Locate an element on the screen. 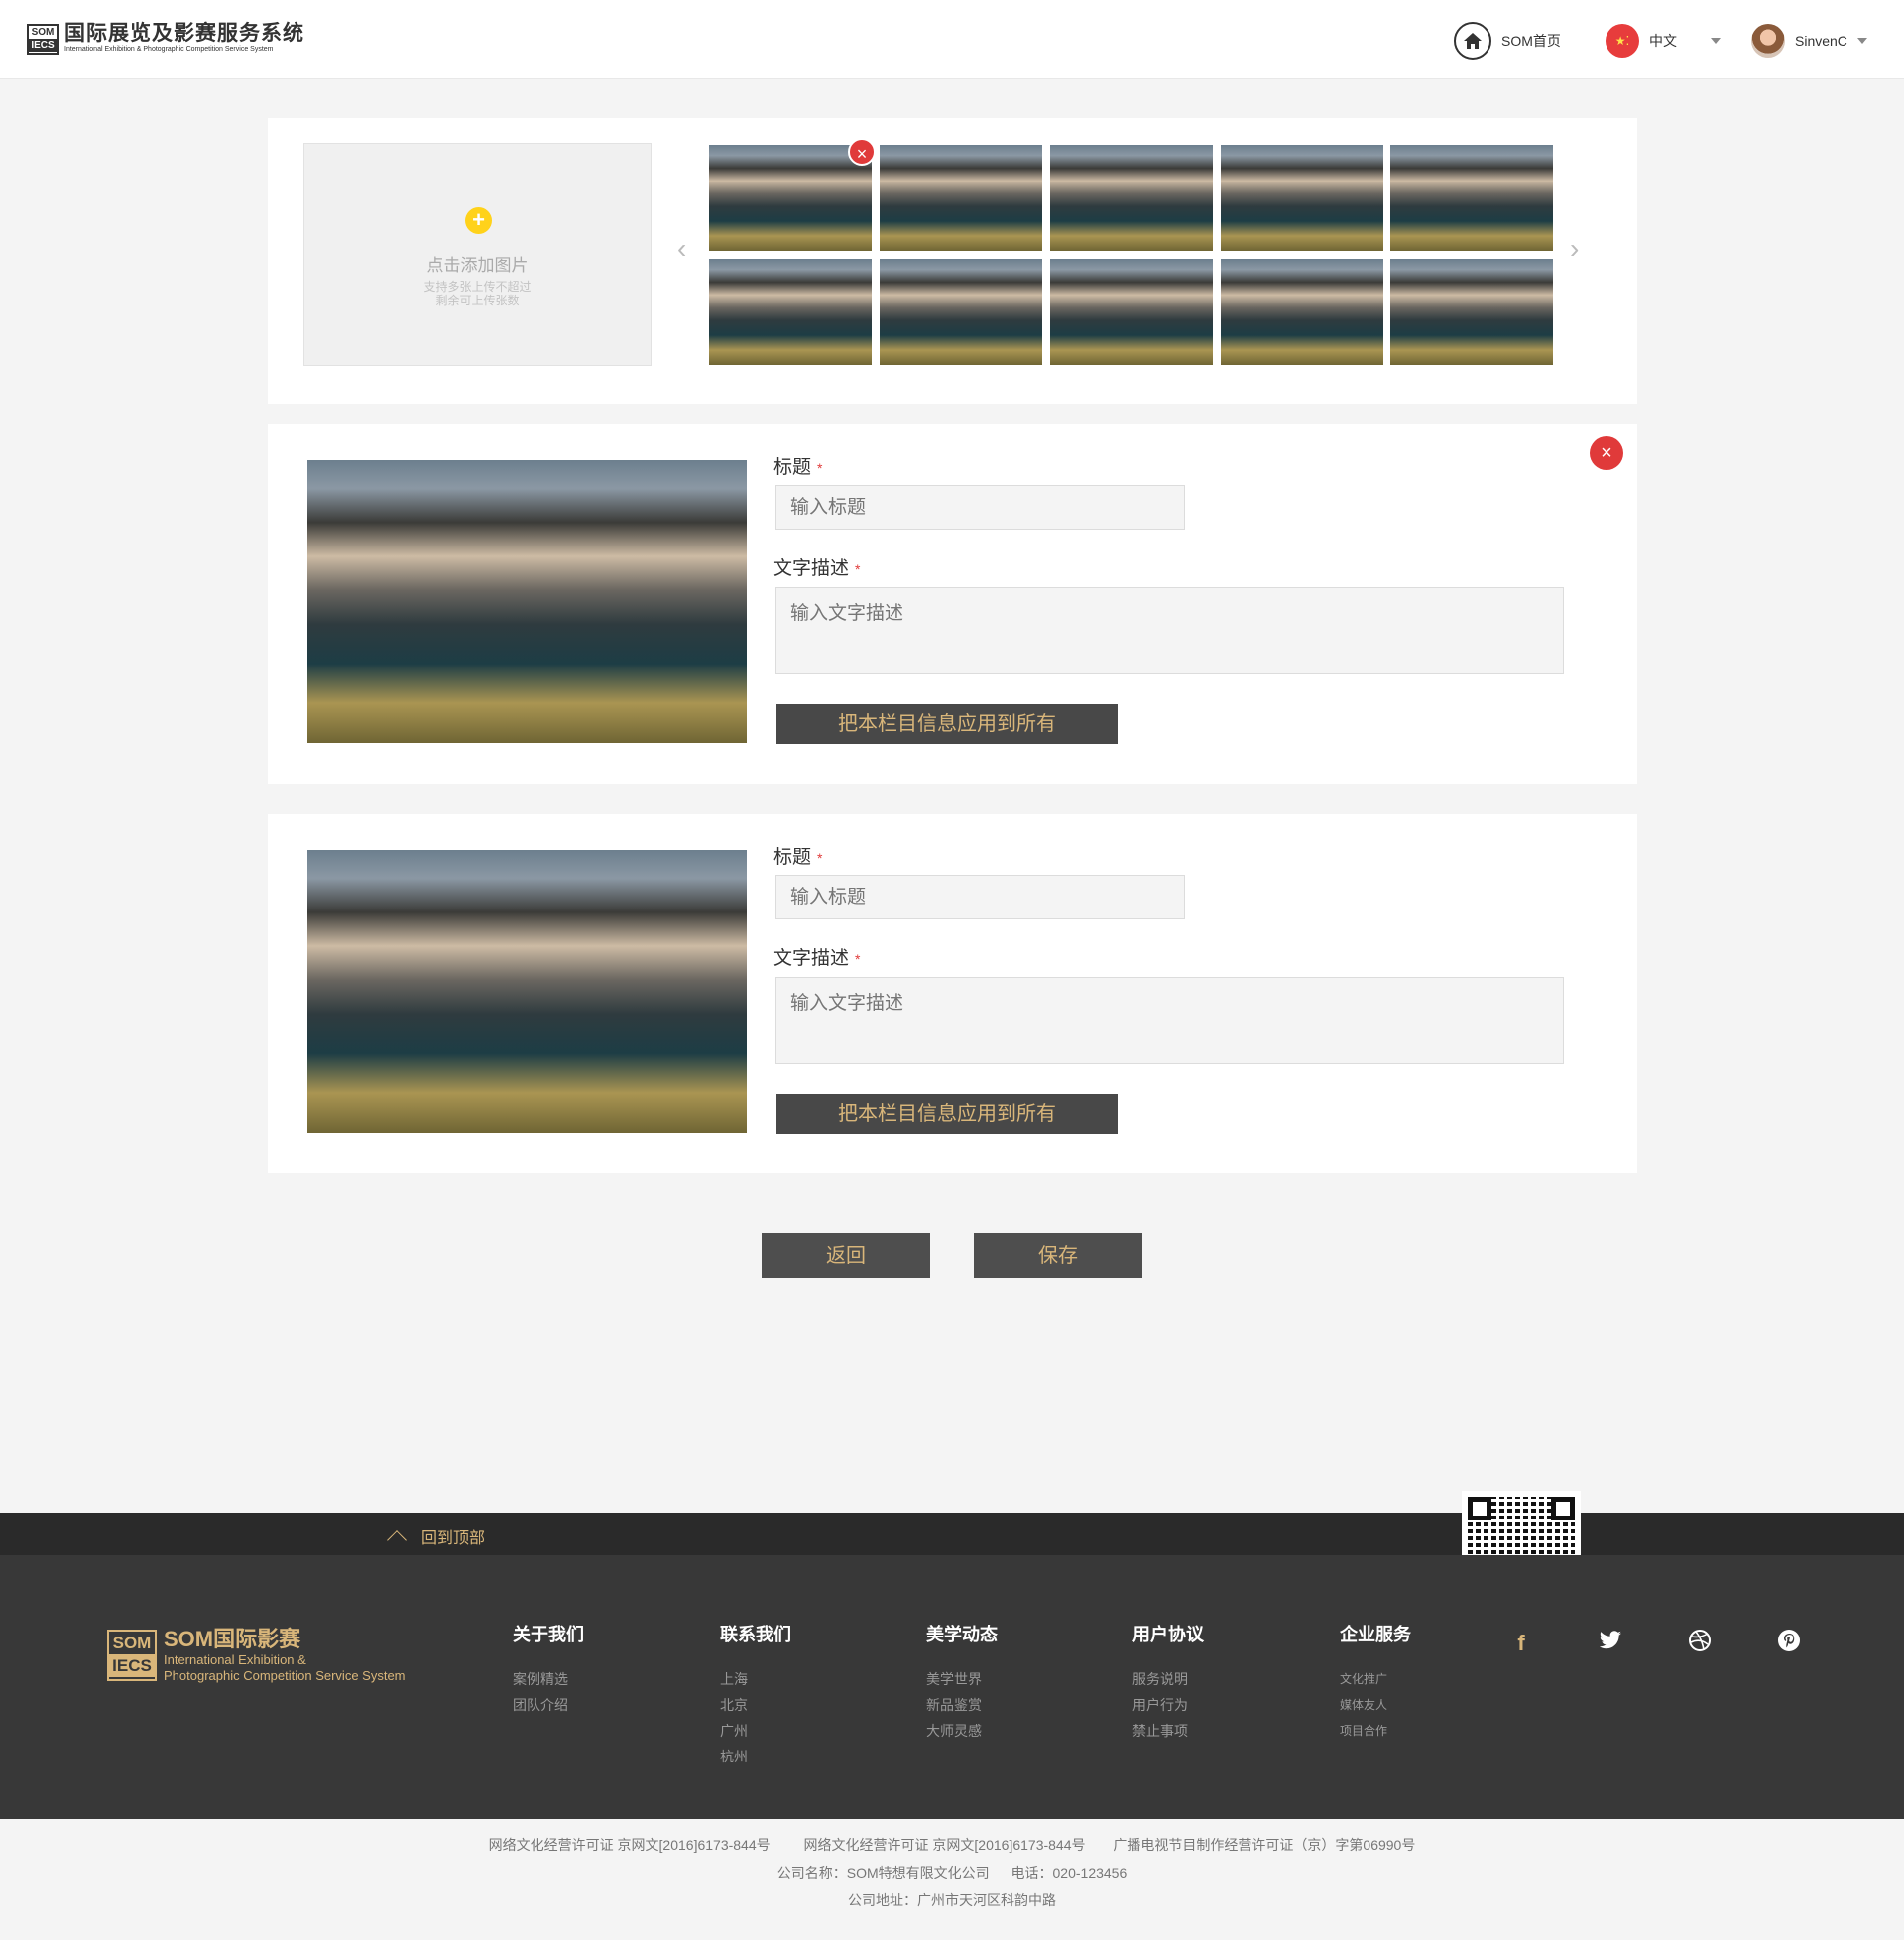 The height and width of the screenshot is (1940, 1904). facebook-icon: f is located at coordinates (1521, 1643).